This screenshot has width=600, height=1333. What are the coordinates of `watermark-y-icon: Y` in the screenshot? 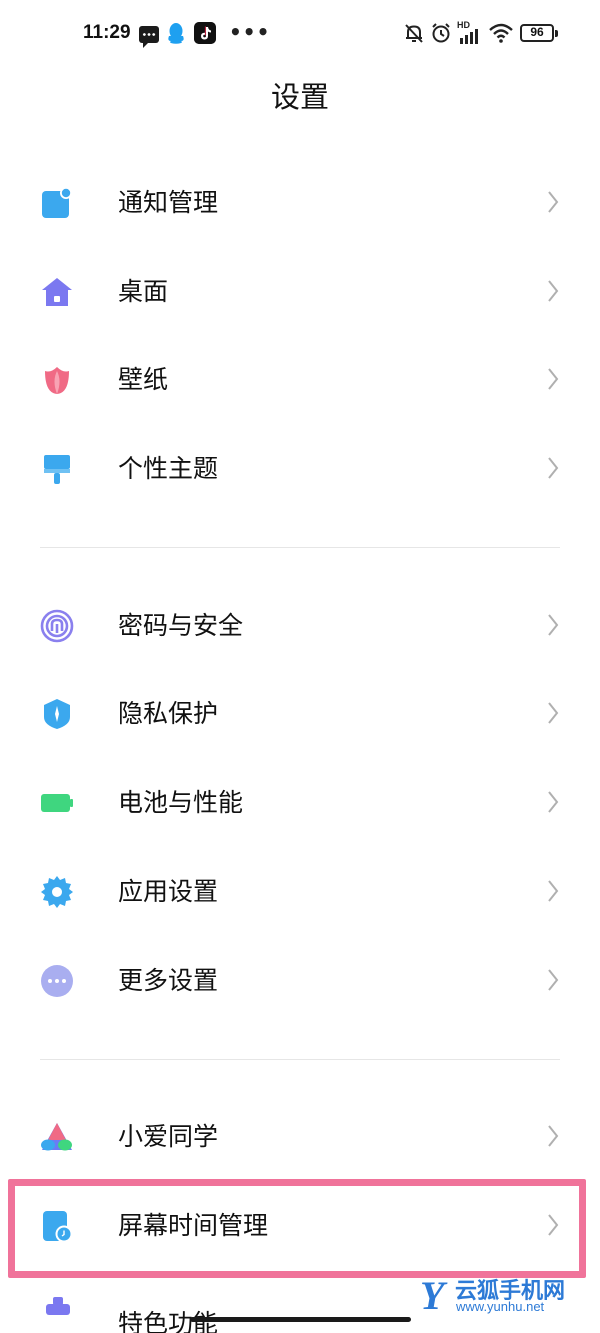 It's located at (432, 1295).